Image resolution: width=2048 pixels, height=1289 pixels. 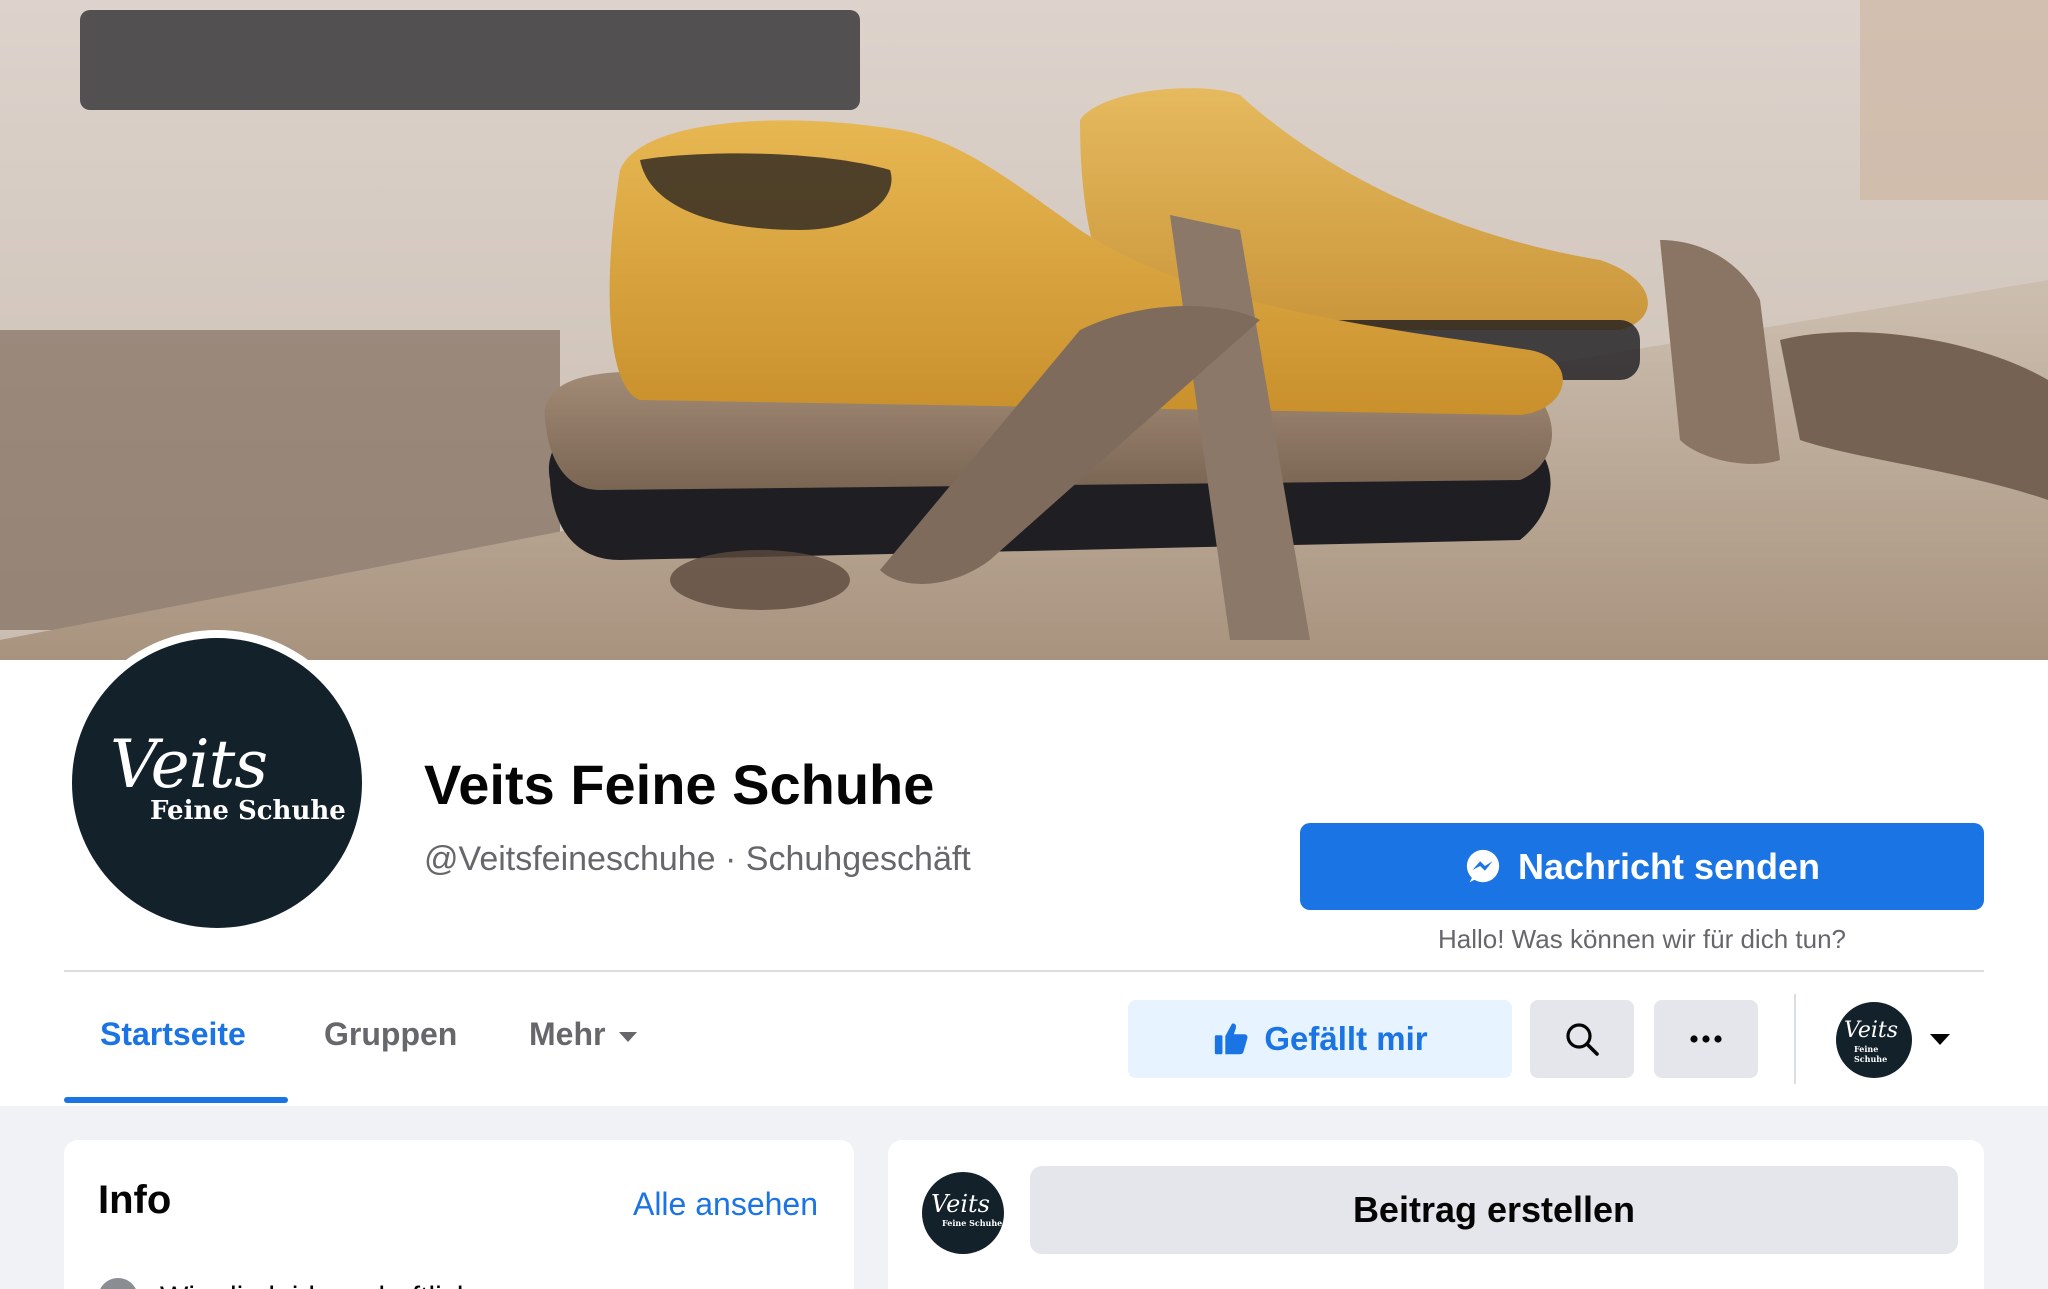 What do you see at coordinates (679, 784) in the screenshot?
I see `page-title: Veits Feine Schuhe` at bounding box center [679, 784].